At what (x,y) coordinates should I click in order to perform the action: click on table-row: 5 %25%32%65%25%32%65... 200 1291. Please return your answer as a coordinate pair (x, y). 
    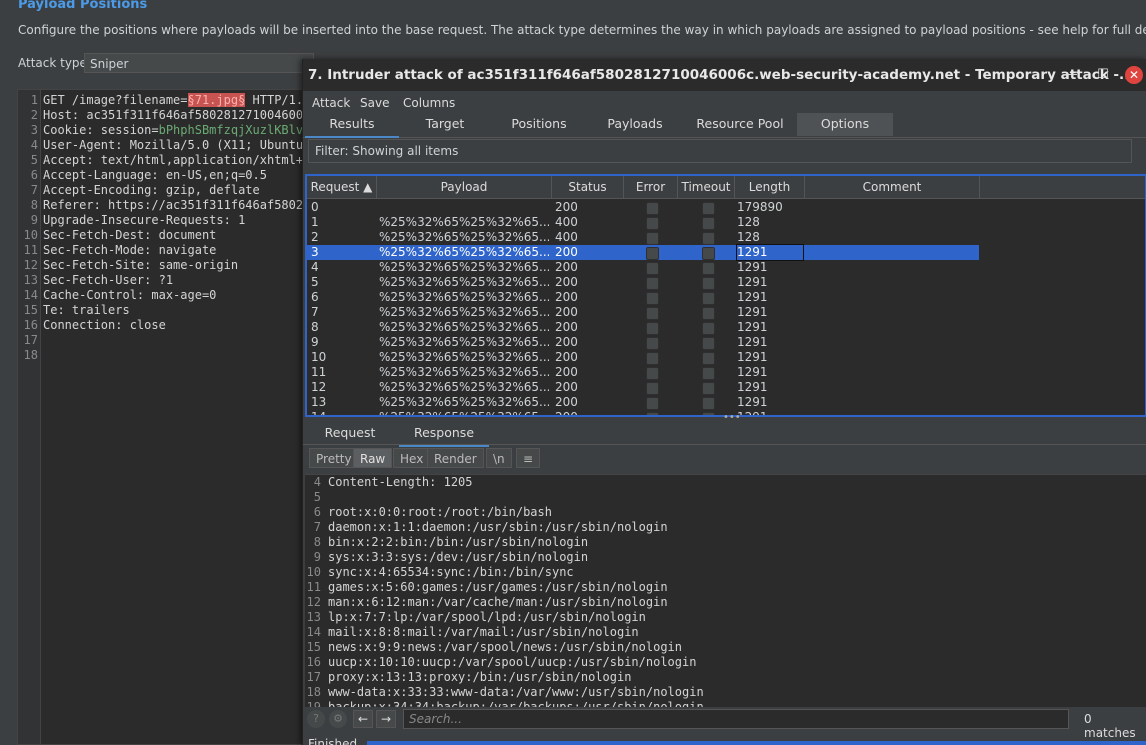
    Looking at the image, I should click on (643, 282).